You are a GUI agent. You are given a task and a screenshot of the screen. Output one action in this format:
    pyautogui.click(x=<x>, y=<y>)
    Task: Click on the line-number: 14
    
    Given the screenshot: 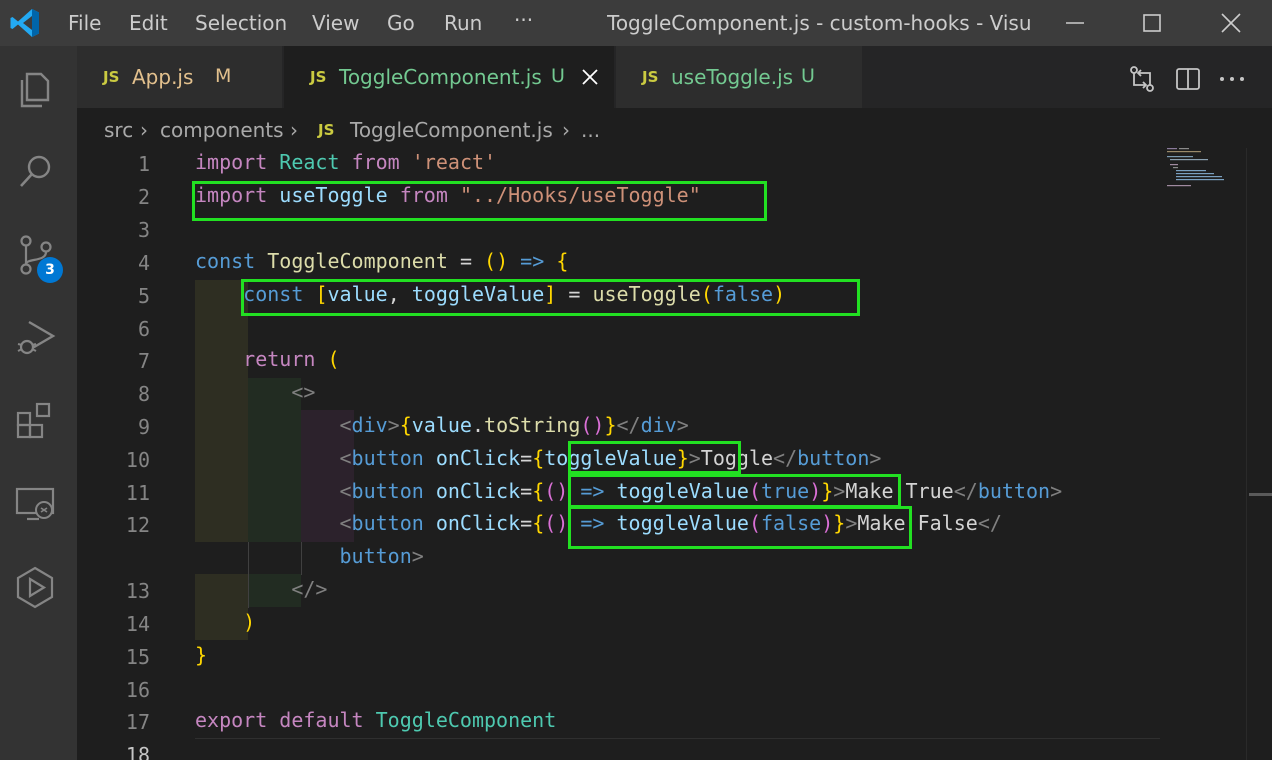 What is the action you would take?
    pyautogui.click(x=137, y=624)
    